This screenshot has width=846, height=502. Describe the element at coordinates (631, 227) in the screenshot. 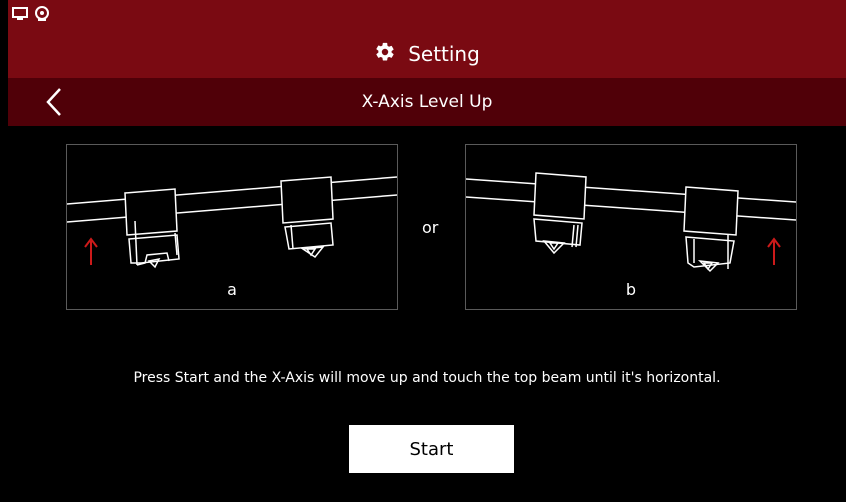

I see `illustration-panel-b: b` at that location.